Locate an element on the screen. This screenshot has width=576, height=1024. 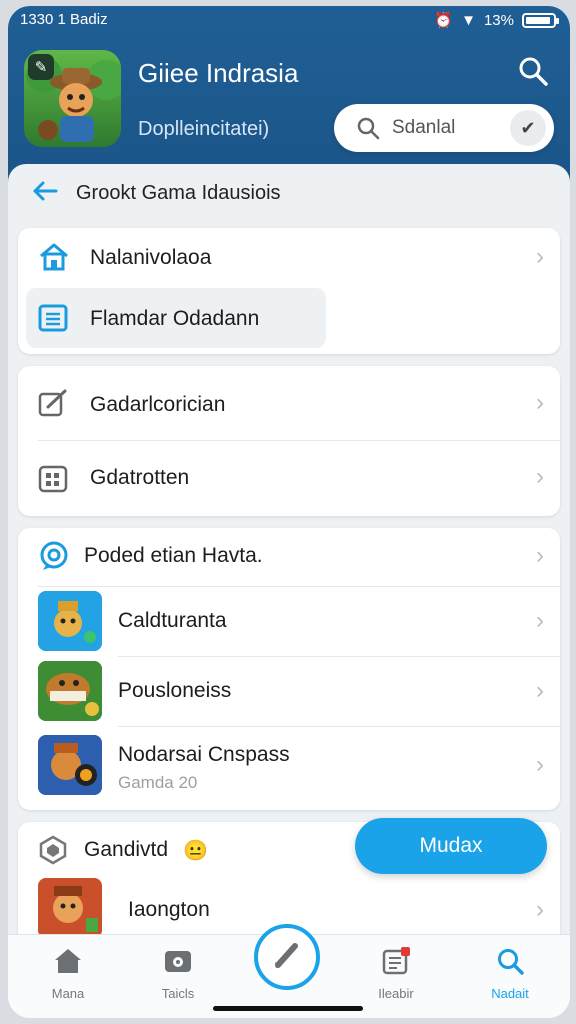
game-list-item: Pousloneiss › is located at coordinates (289, 691).